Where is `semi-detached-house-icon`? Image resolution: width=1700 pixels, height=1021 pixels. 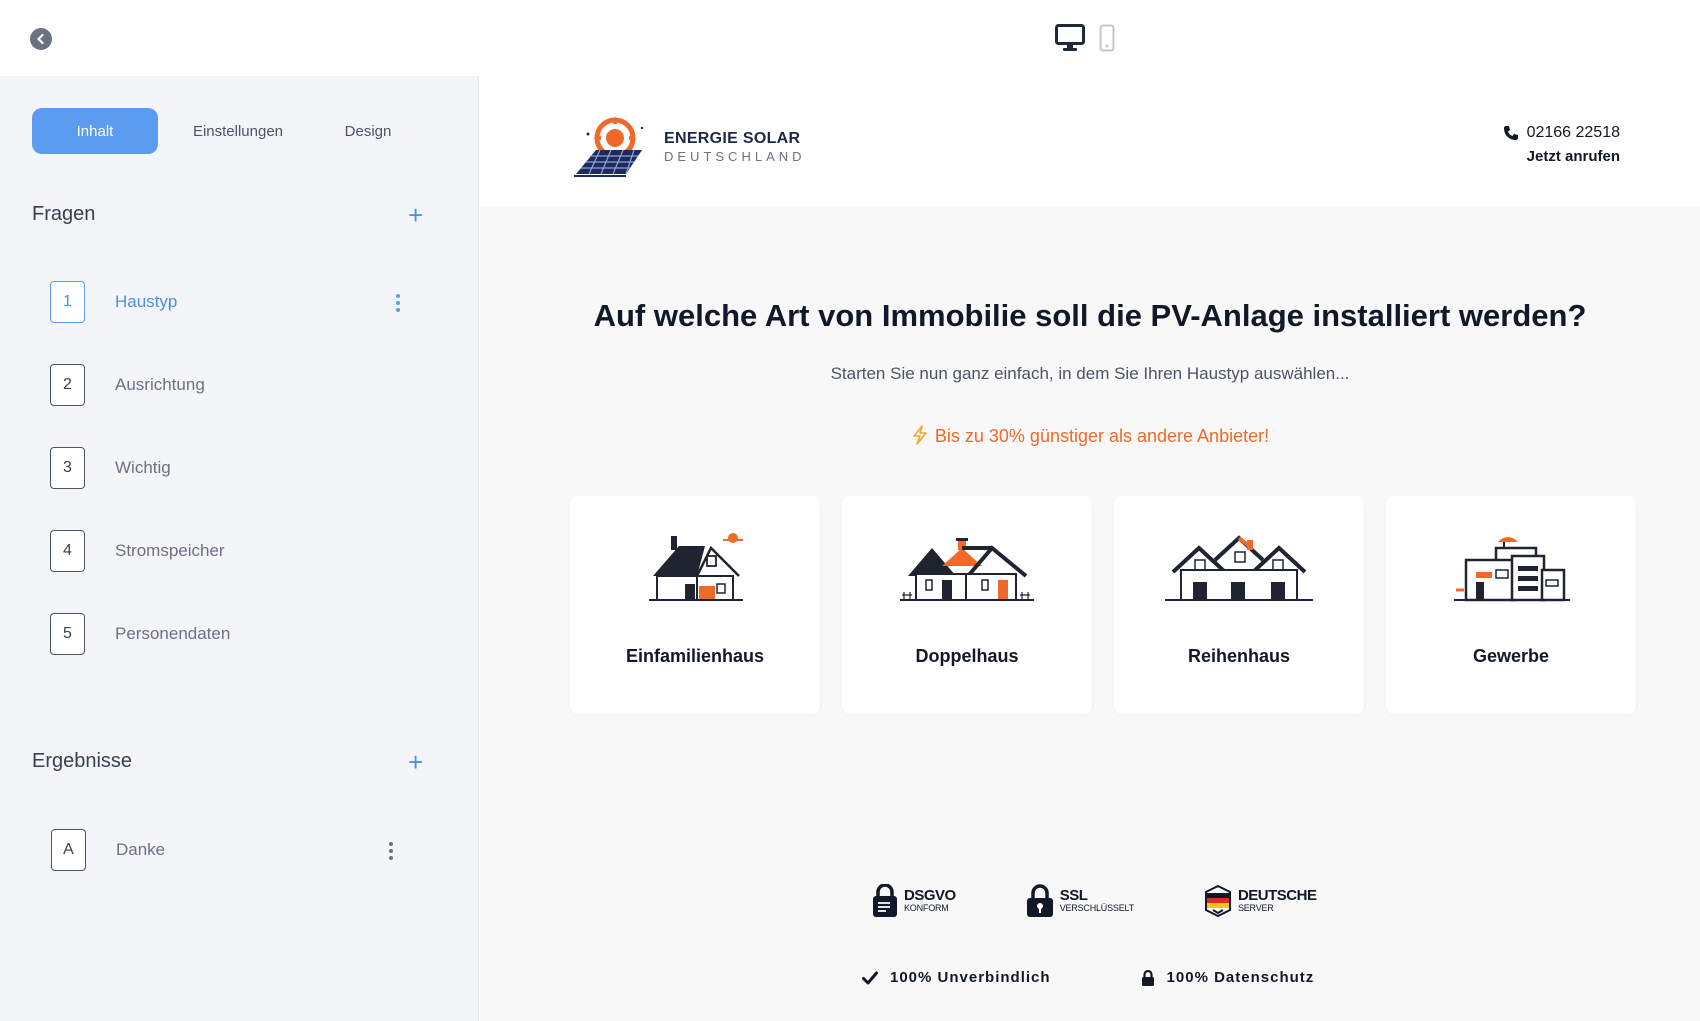
semi-detached-house-icon is located at coordinates (967, 569).